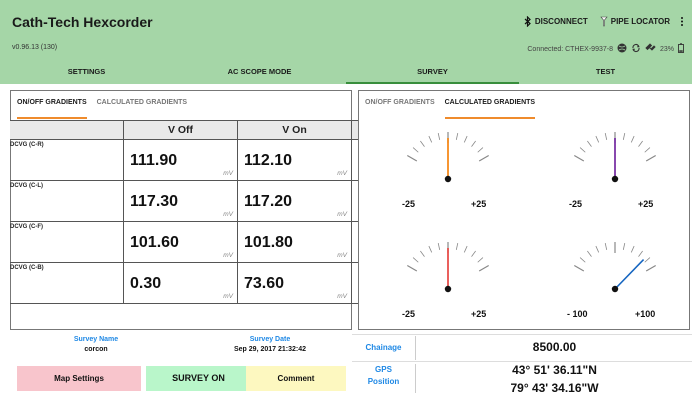 The height and width of the screenshot is (393, 692). Describe the element at coordinates (264, 283) in the screenshot. I see `v-on-value: 73.60` at that location.